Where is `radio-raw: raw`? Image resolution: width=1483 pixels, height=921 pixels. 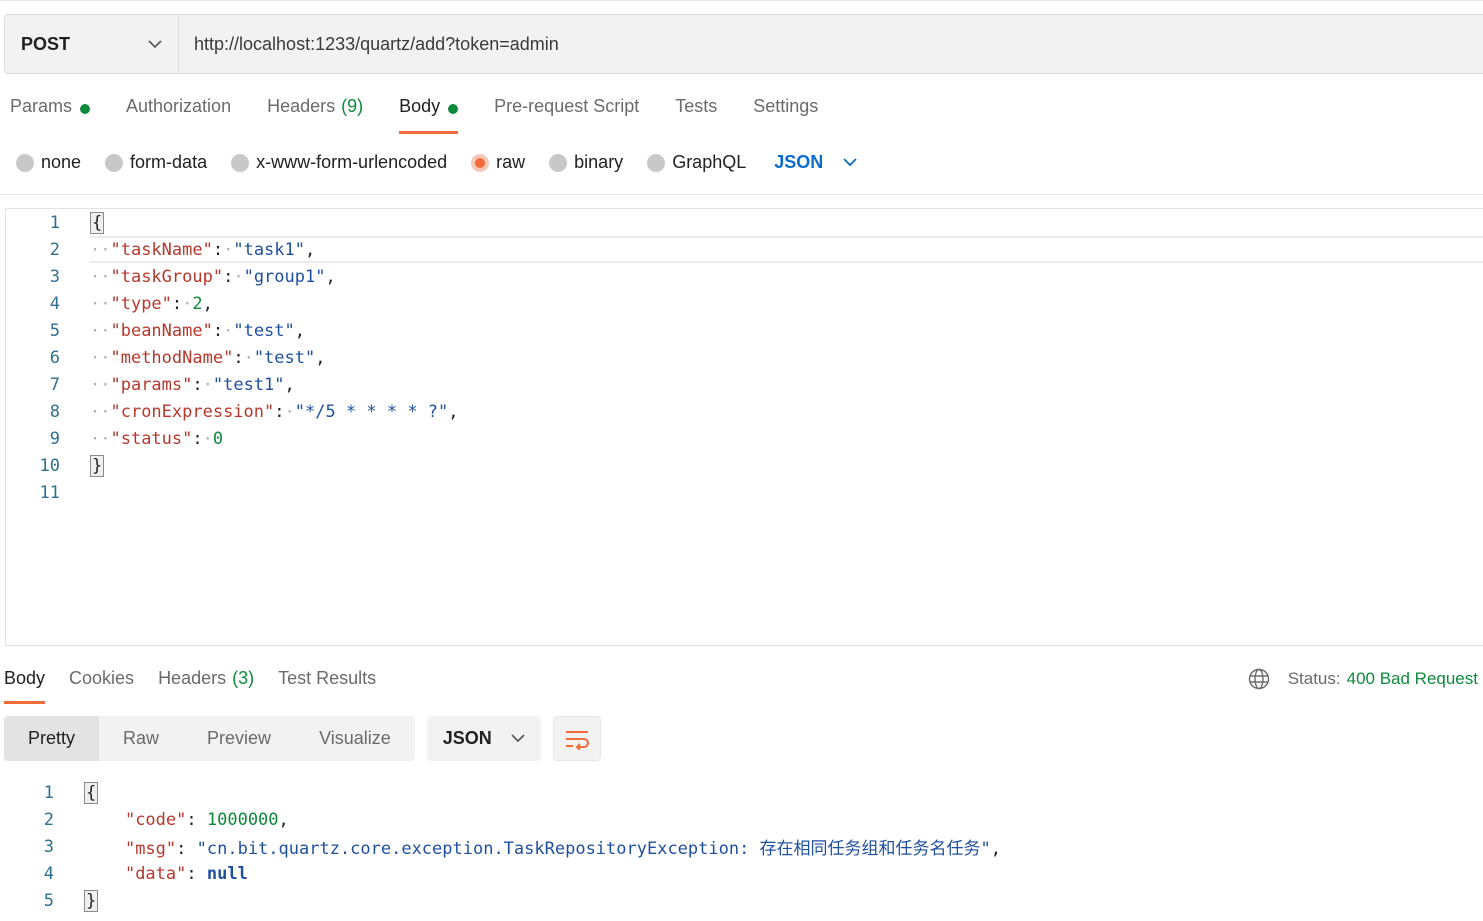
radio-raw: raw is located at coordinates (498, 162).